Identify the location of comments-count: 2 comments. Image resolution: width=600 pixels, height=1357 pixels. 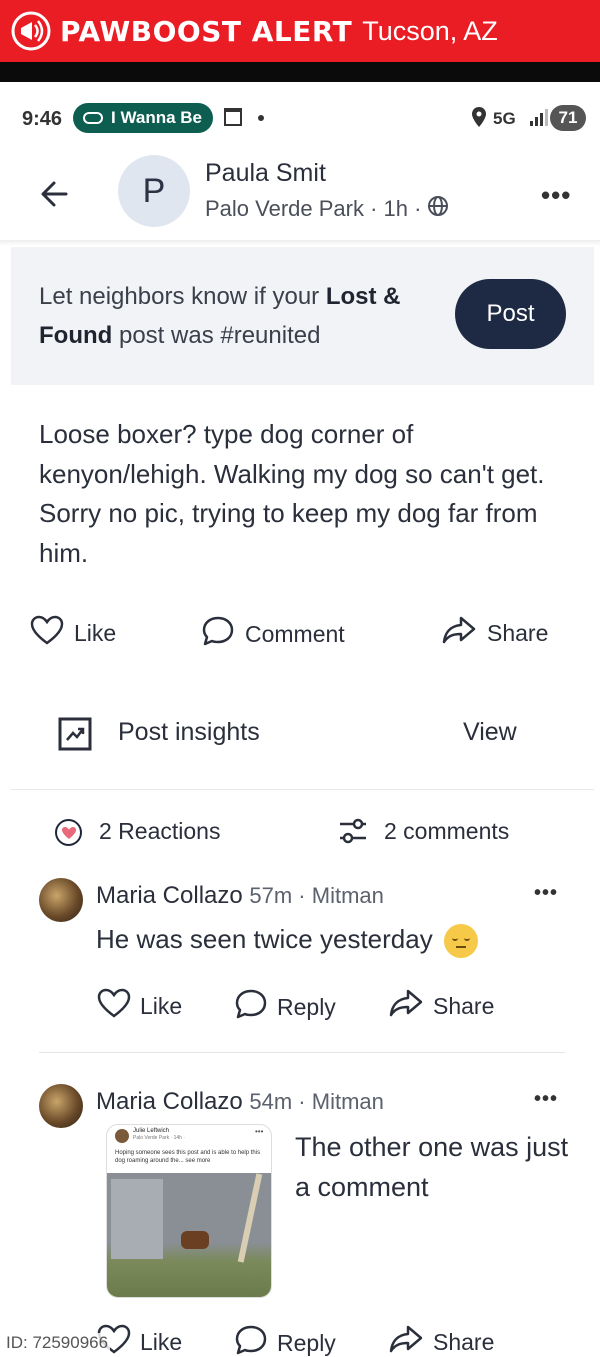
(446, 831).